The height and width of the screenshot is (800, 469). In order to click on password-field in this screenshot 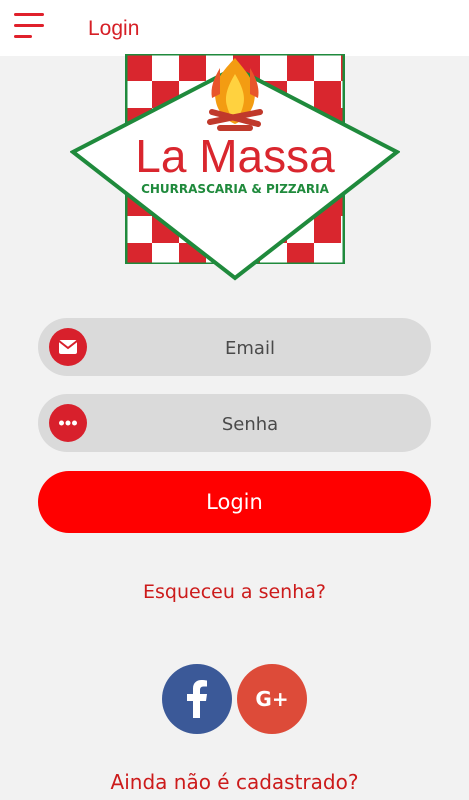, I will do `click(234, 424)`.